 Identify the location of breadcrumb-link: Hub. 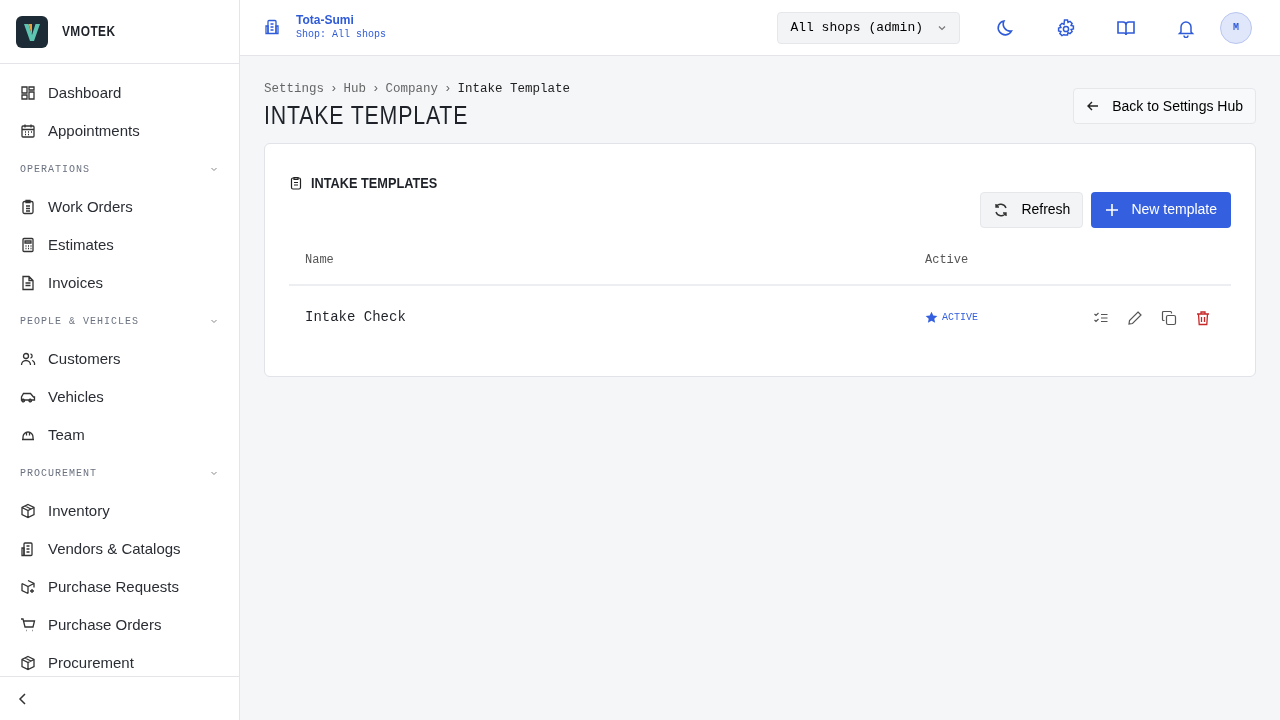
(355, 89).